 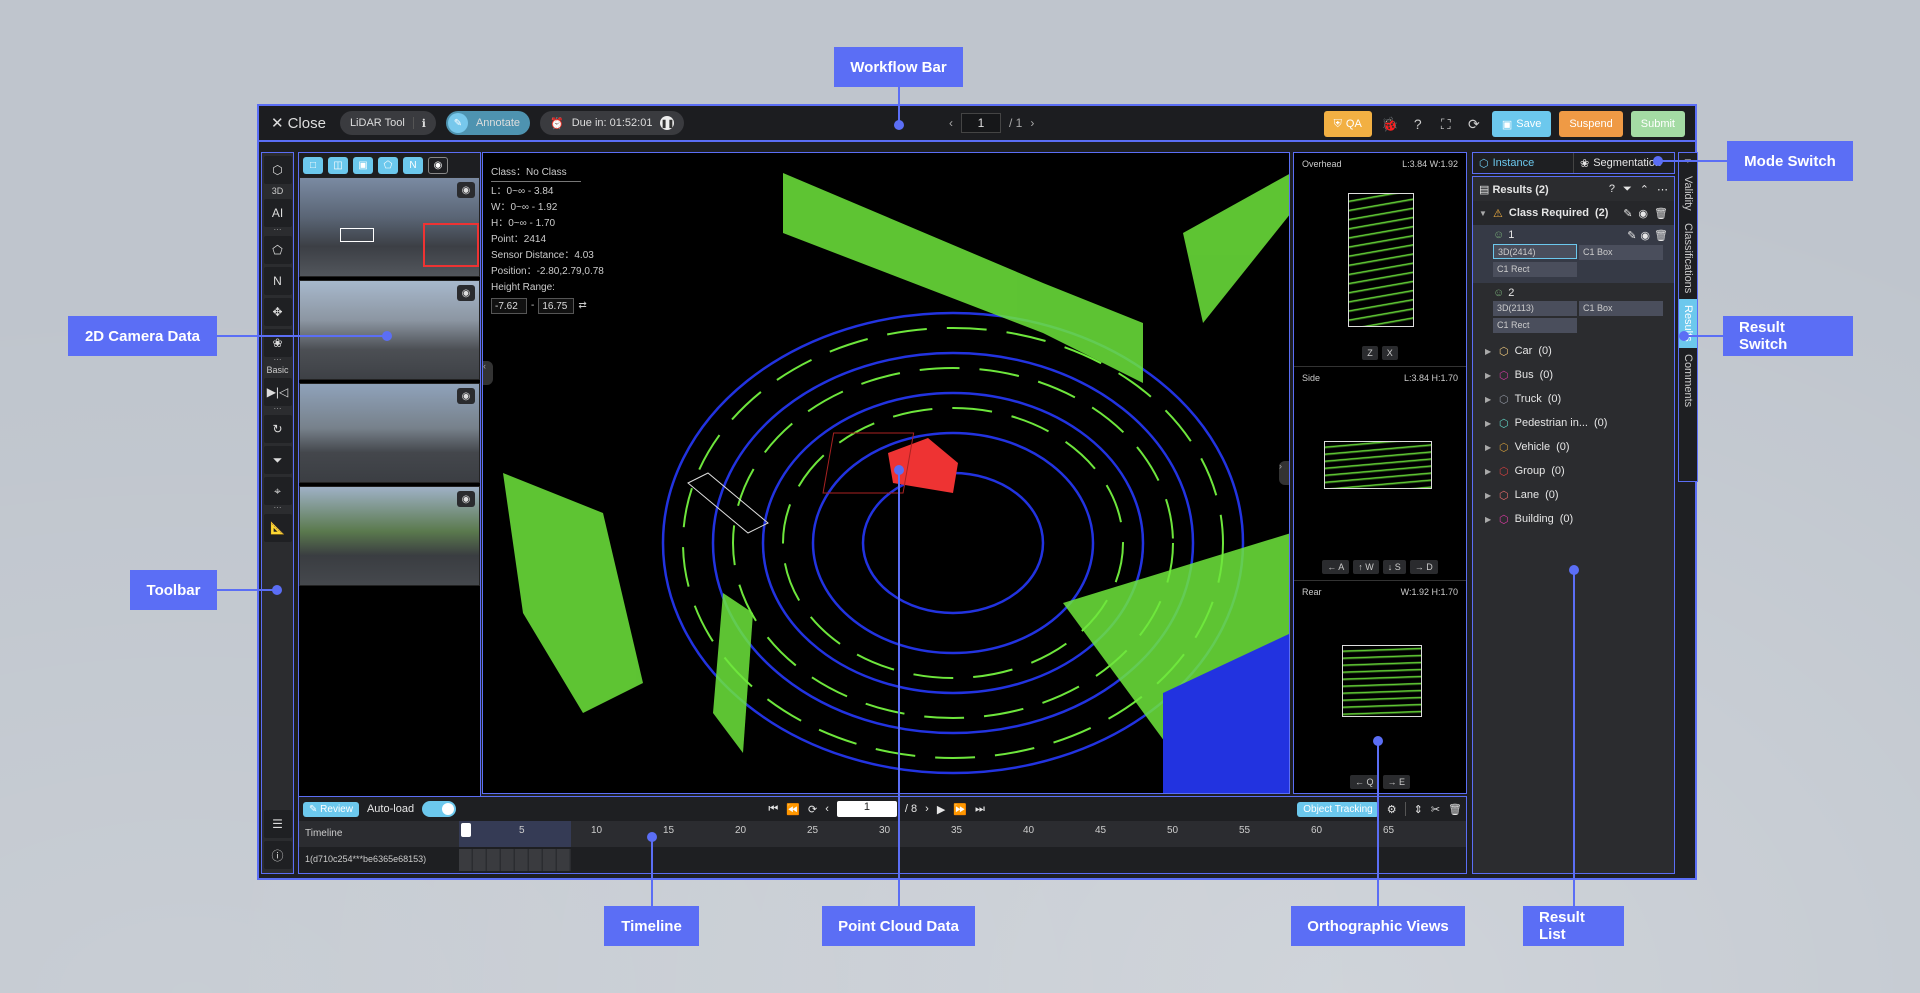 I want to click on cube-icon: ⬡, so click(x=277, y=170).